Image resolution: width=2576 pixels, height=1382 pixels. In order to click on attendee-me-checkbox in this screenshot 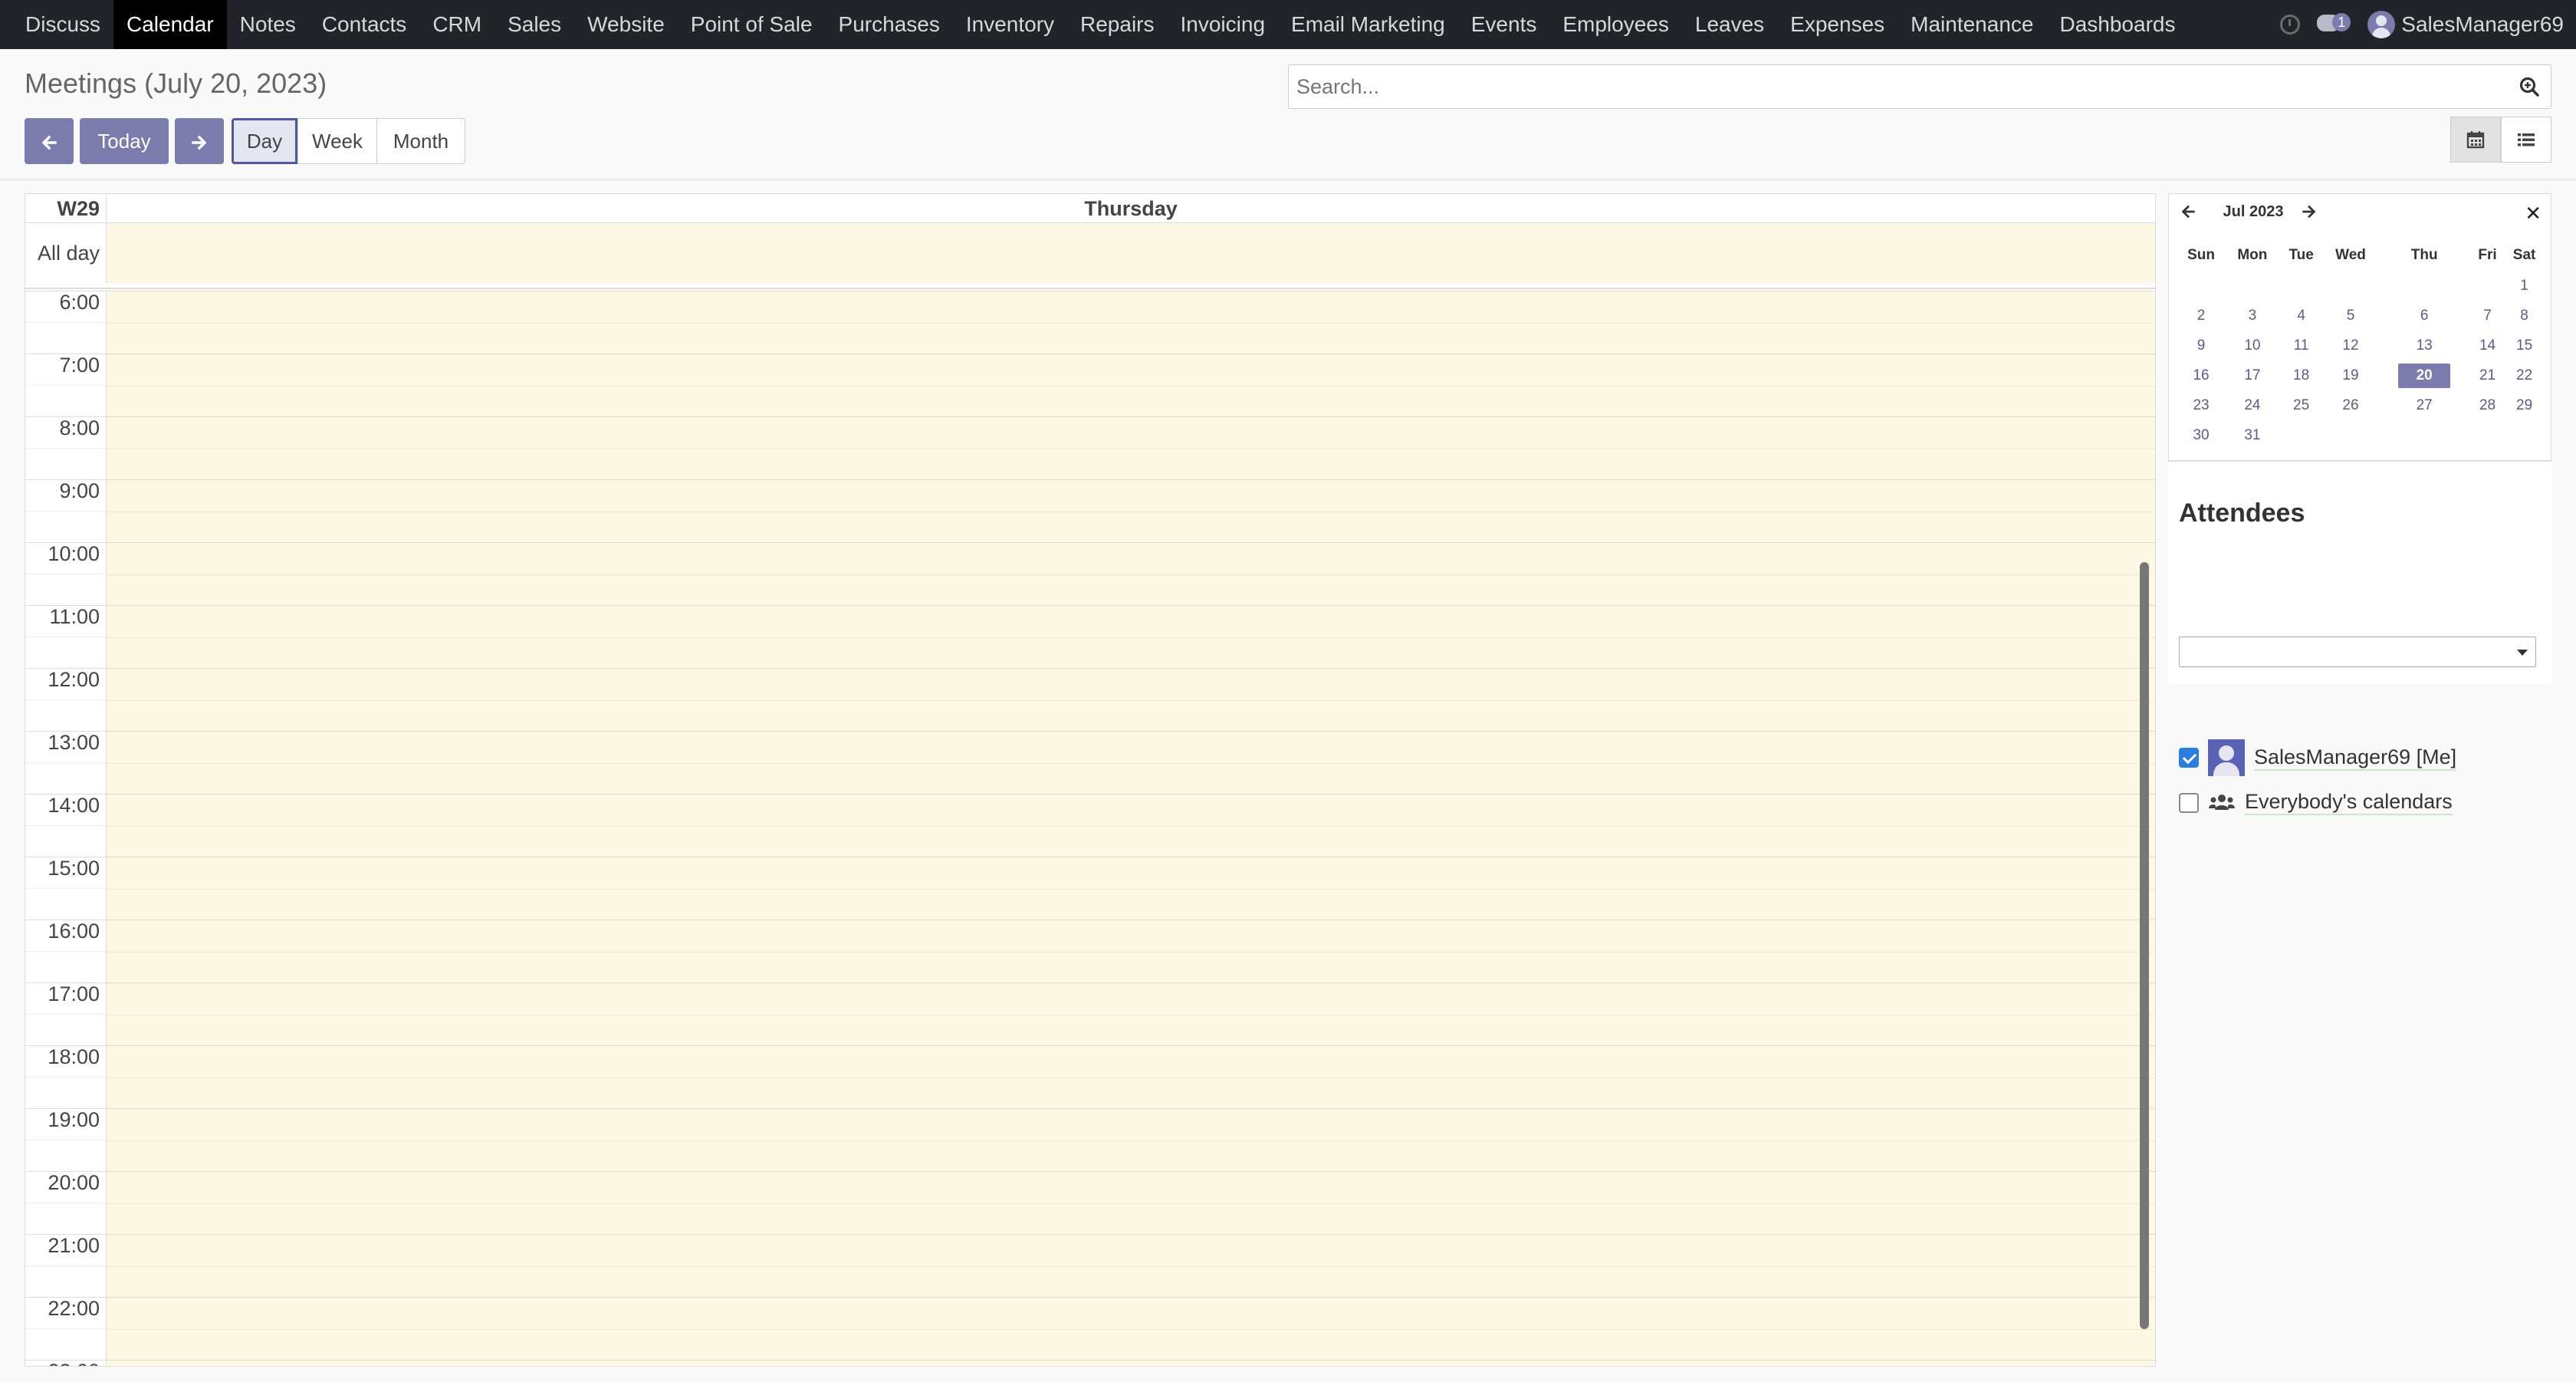, I will do `click(2189, 758)`.